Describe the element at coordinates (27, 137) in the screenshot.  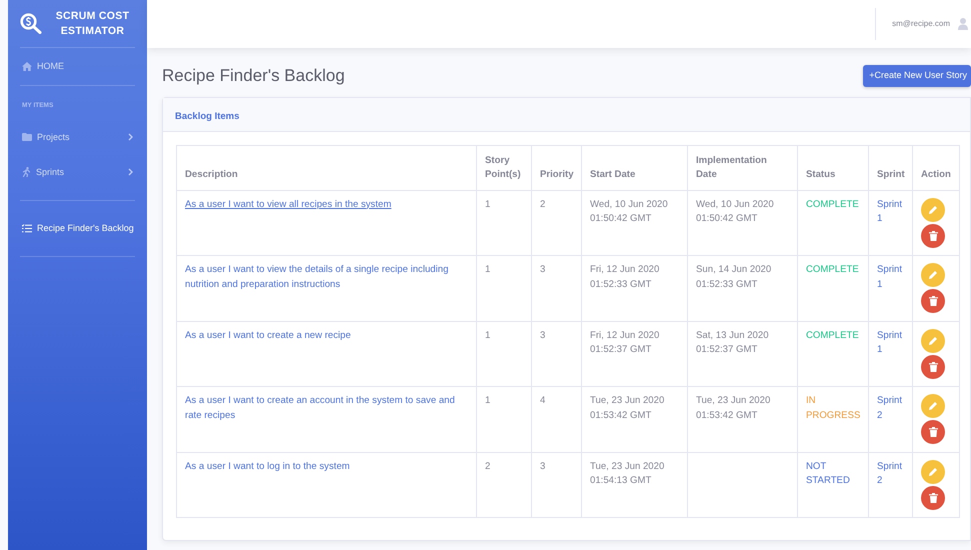
I see `folder-icon` at that location.